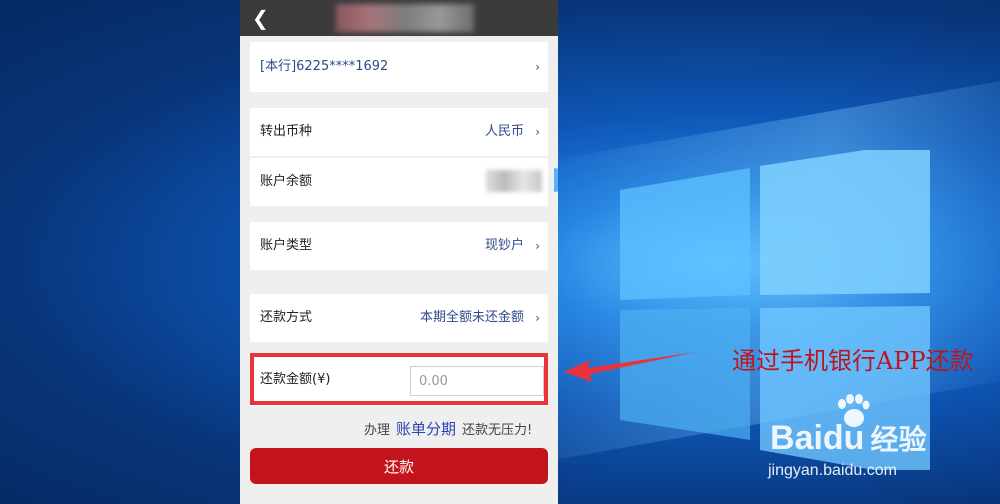 This screenshot has width=1000, height=504. Describe the element at coordinates (399, 466) in the screenshot. I see `repay-button: 还款` at that location.